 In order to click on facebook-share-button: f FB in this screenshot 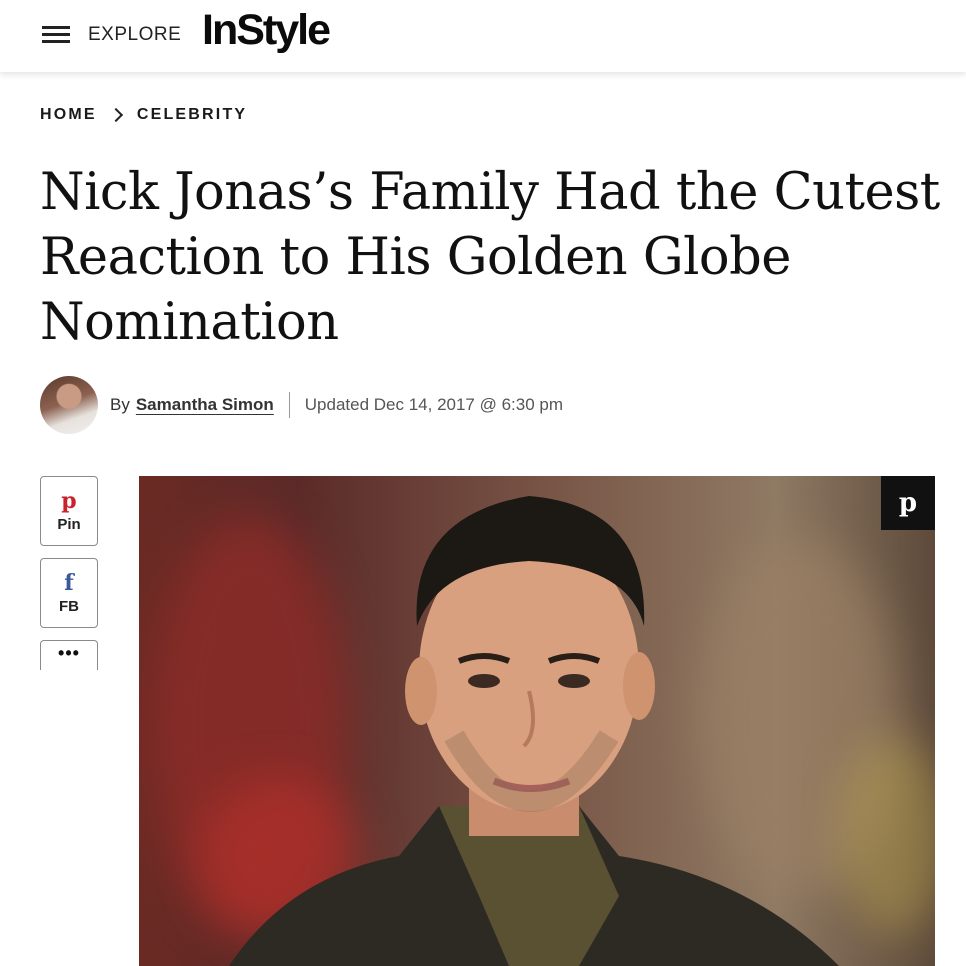, I will do `click(69, 593)`.